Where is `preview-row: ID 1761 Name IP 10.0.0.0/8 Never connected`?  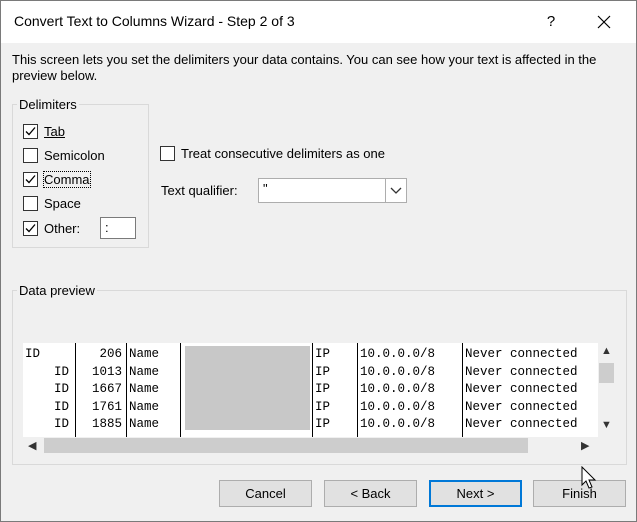 preview-row: ID 1761 Name IP 10.0.0.0/8 Never connected is located at coordinates (310, 407).